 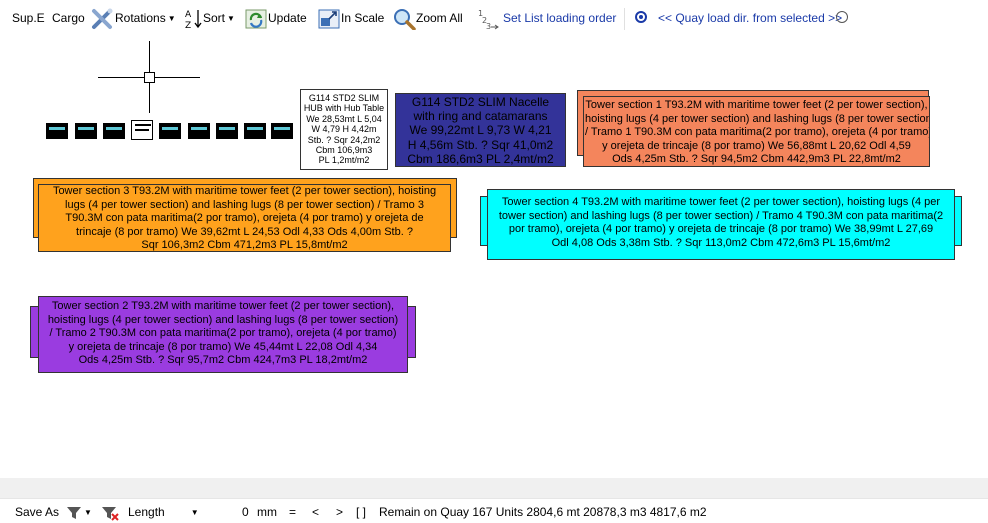 What do you see at coordinates (344, 118) in the screenshot?
I see `cargo-label-line: We 28,53mt L 5,04` at bounding box center [344, 118].